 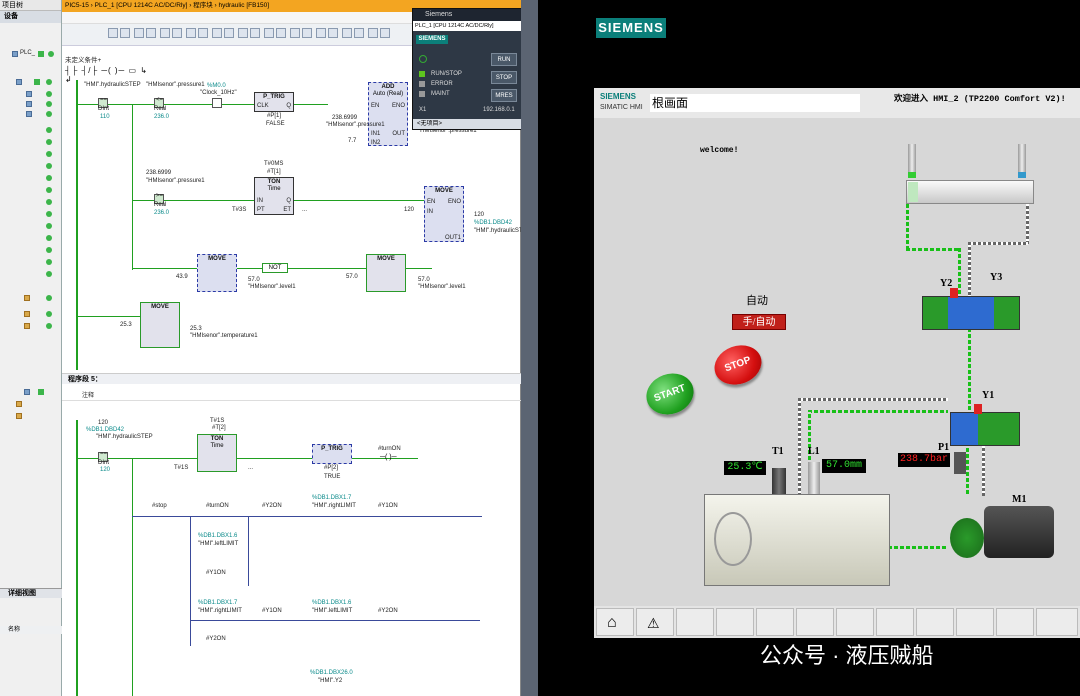 What do you see at coordinates (655, 622) in the screenshot?
I see `alarm-button: ⚠` at bounding box center [655, 622].